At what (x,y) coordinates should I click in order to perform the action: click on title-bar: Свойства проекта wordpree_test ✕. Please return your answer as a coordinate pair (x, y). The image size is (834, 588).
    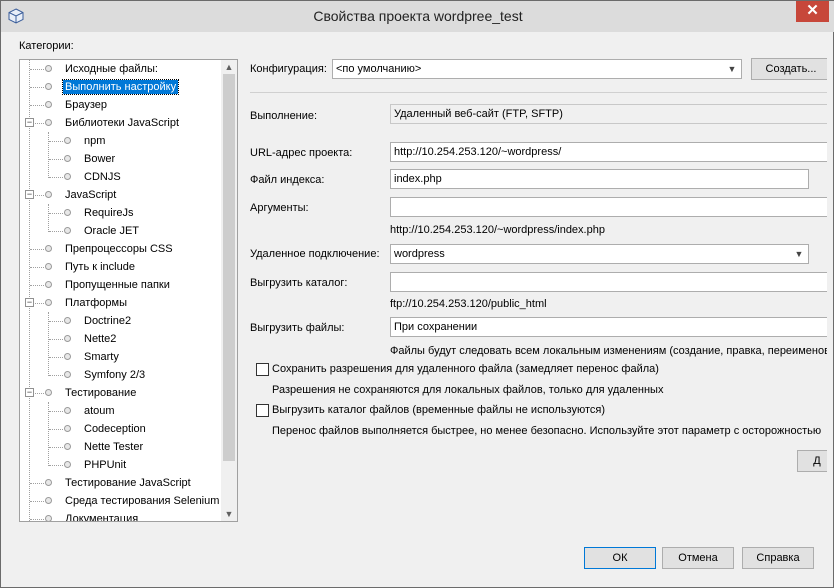
    Looking at the image, I should click on (417, 16).